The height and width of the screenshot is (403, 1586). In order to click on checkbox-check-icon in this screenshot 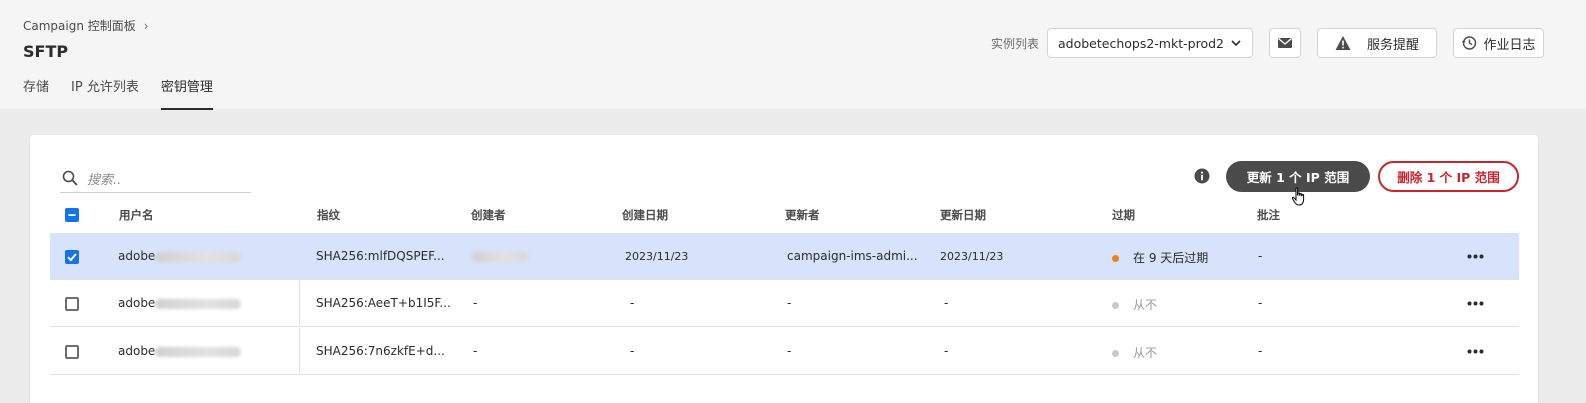, I will do `click(72, 257)`.